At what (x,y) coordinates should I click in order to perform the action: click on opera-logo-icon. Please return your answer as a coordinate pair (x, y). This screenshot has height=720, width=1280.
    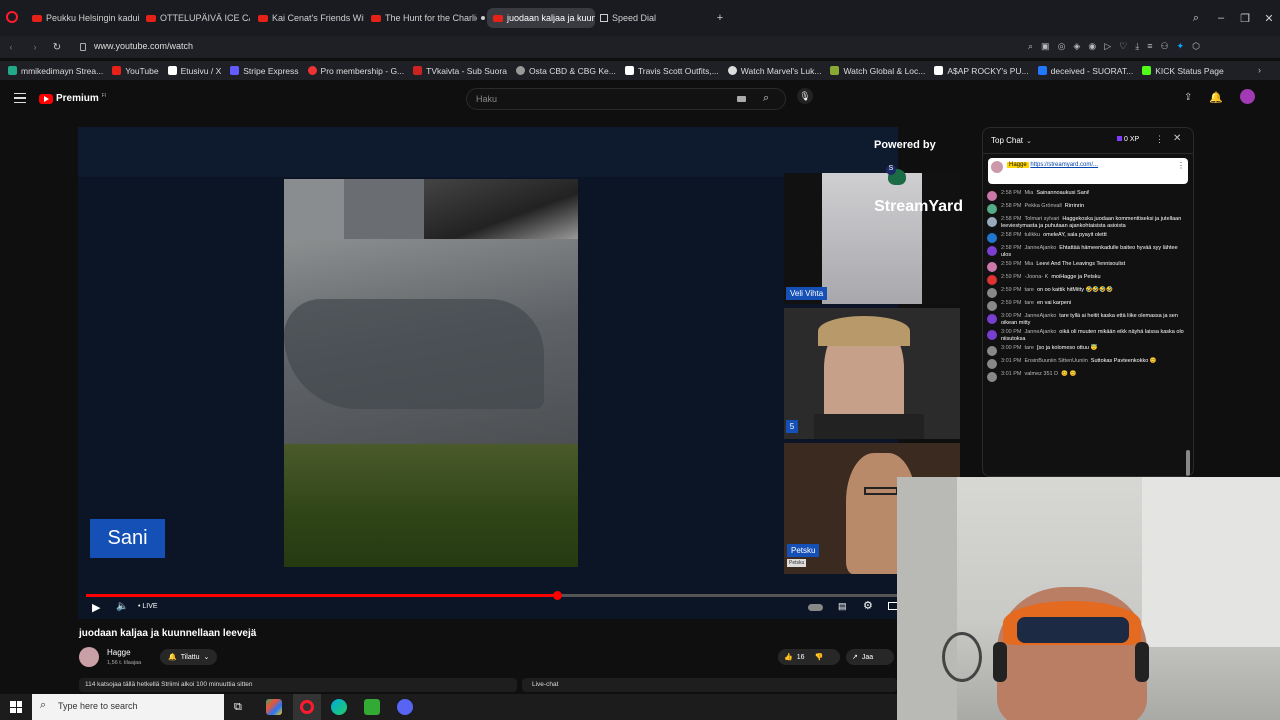
    Looking at the image, I should click on (12, 17).